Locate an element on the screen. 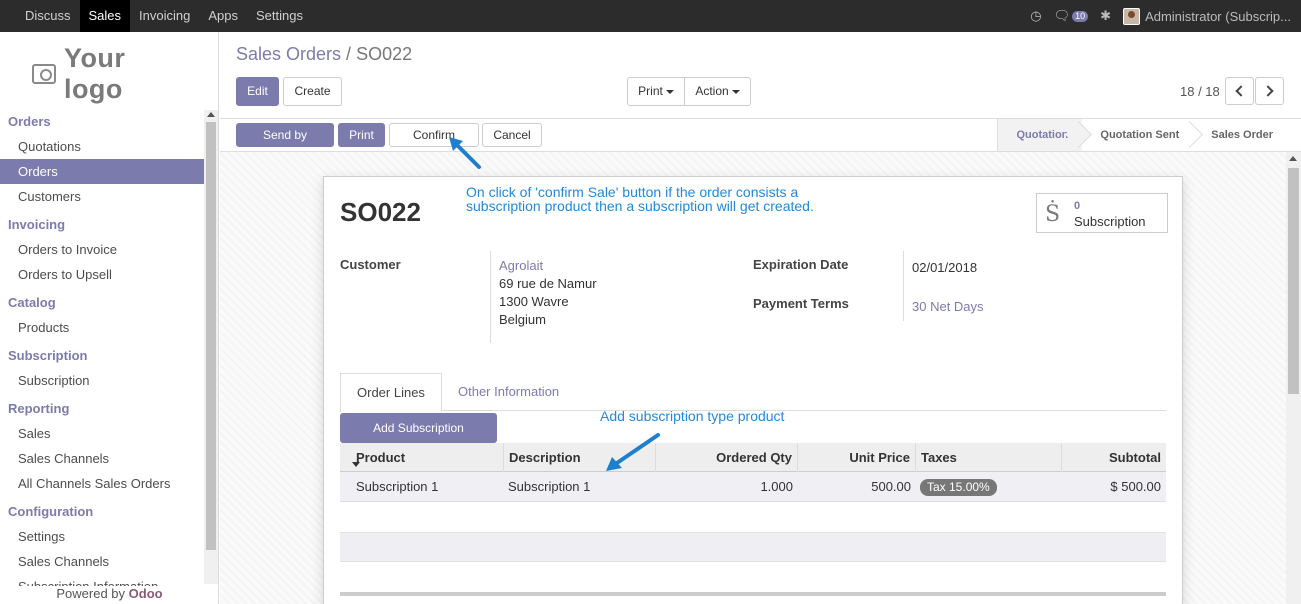  expiration-date-label: Expiration Date is located at coordinates (801, 264).